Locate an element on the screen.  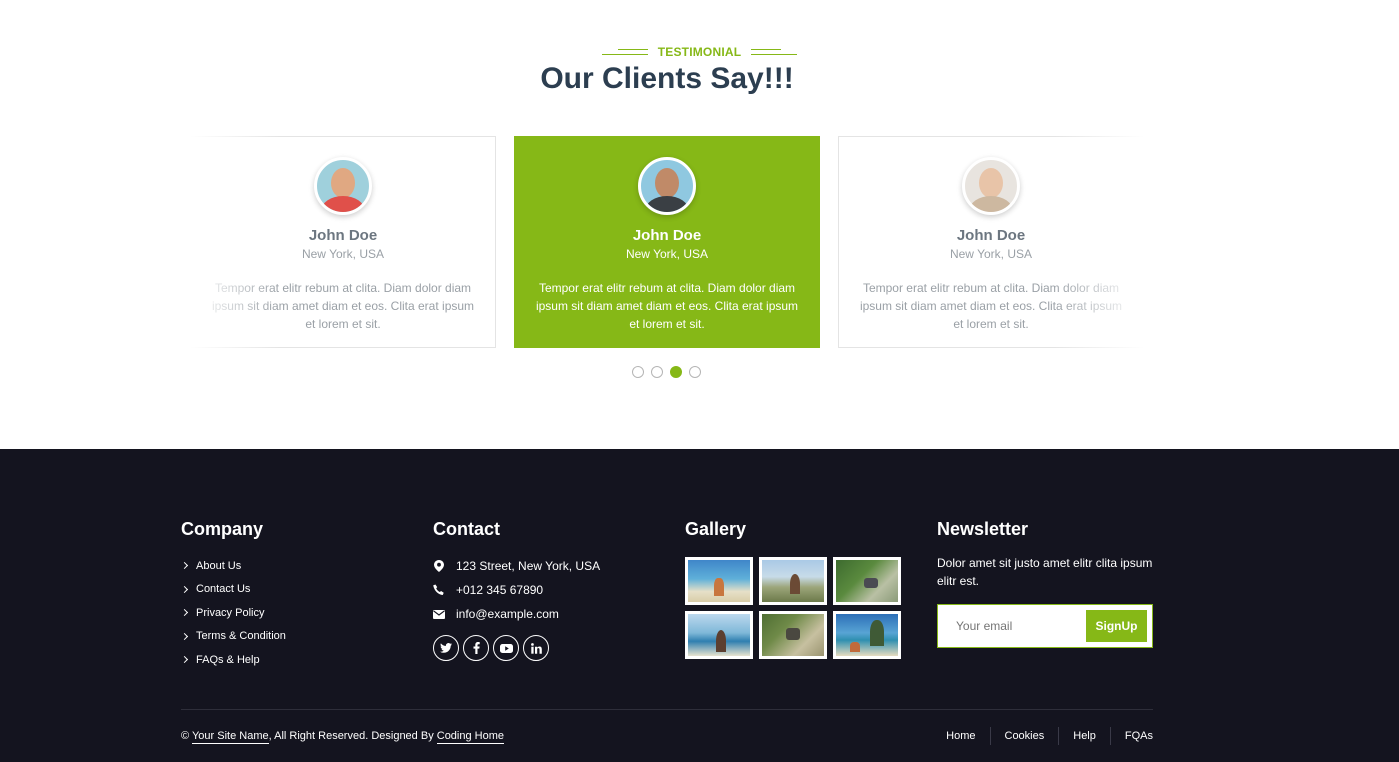
link-label: Contact Us is located at coordinates (223, 589).